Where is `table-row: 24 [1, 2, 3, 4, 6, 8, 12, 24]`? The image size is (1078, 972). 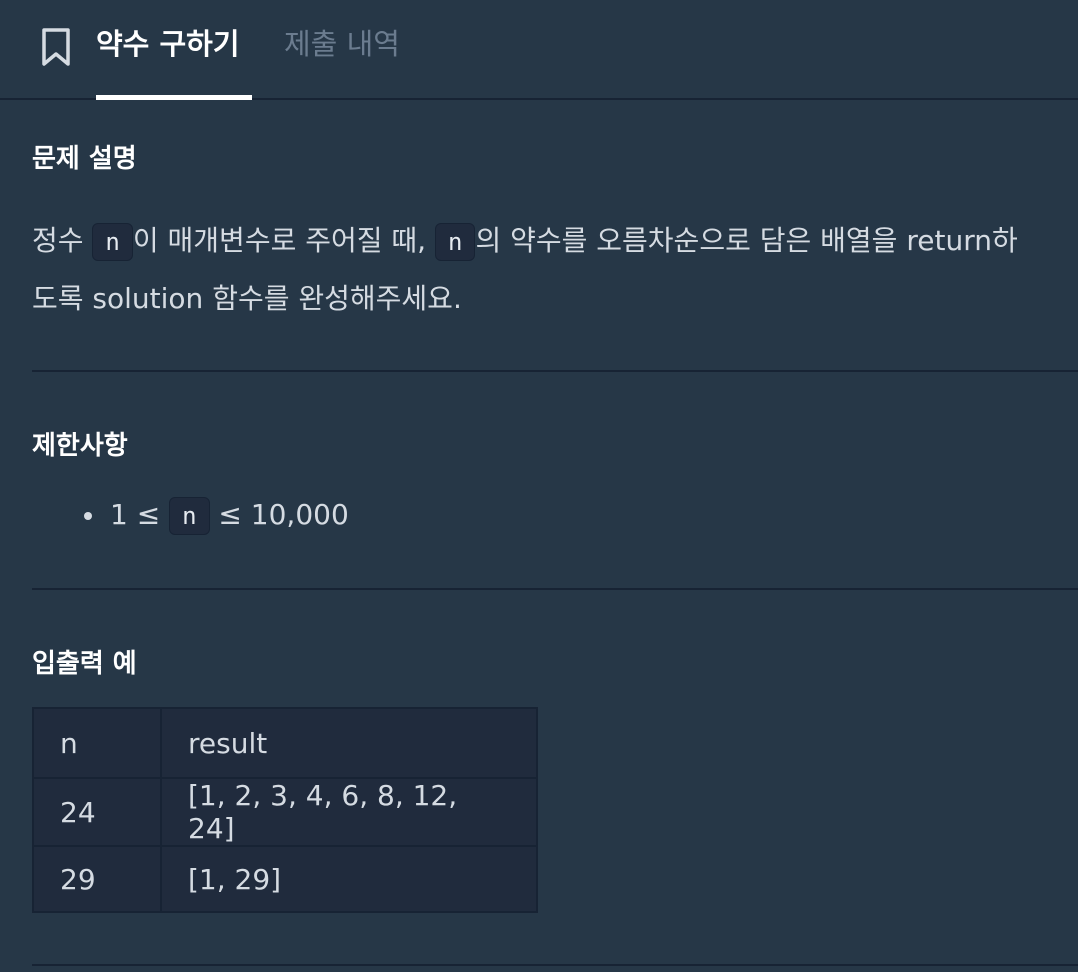
table-row: 24 [1, 2, 3, 4, 6, 8, 12, 24] is located at coordinates (285, 812).